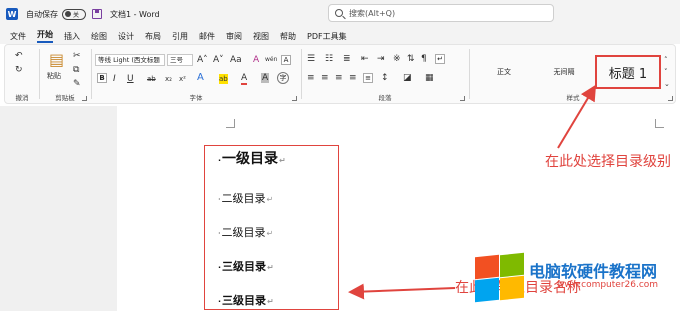  What do you see at coordinates (99, 36) in the screenshot?
I see `menu-draw: 绘图` at bounding box center [99, 36].